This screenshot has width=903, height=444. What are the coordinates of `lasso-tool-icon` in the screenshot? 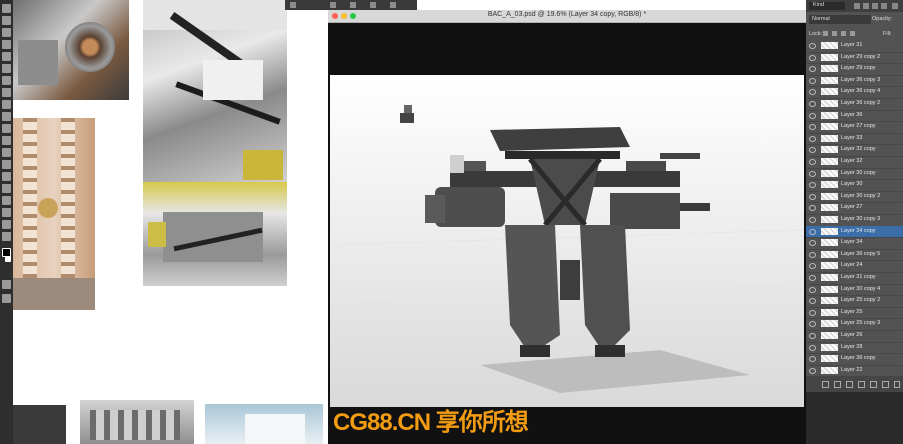 It's located at (6, 32).